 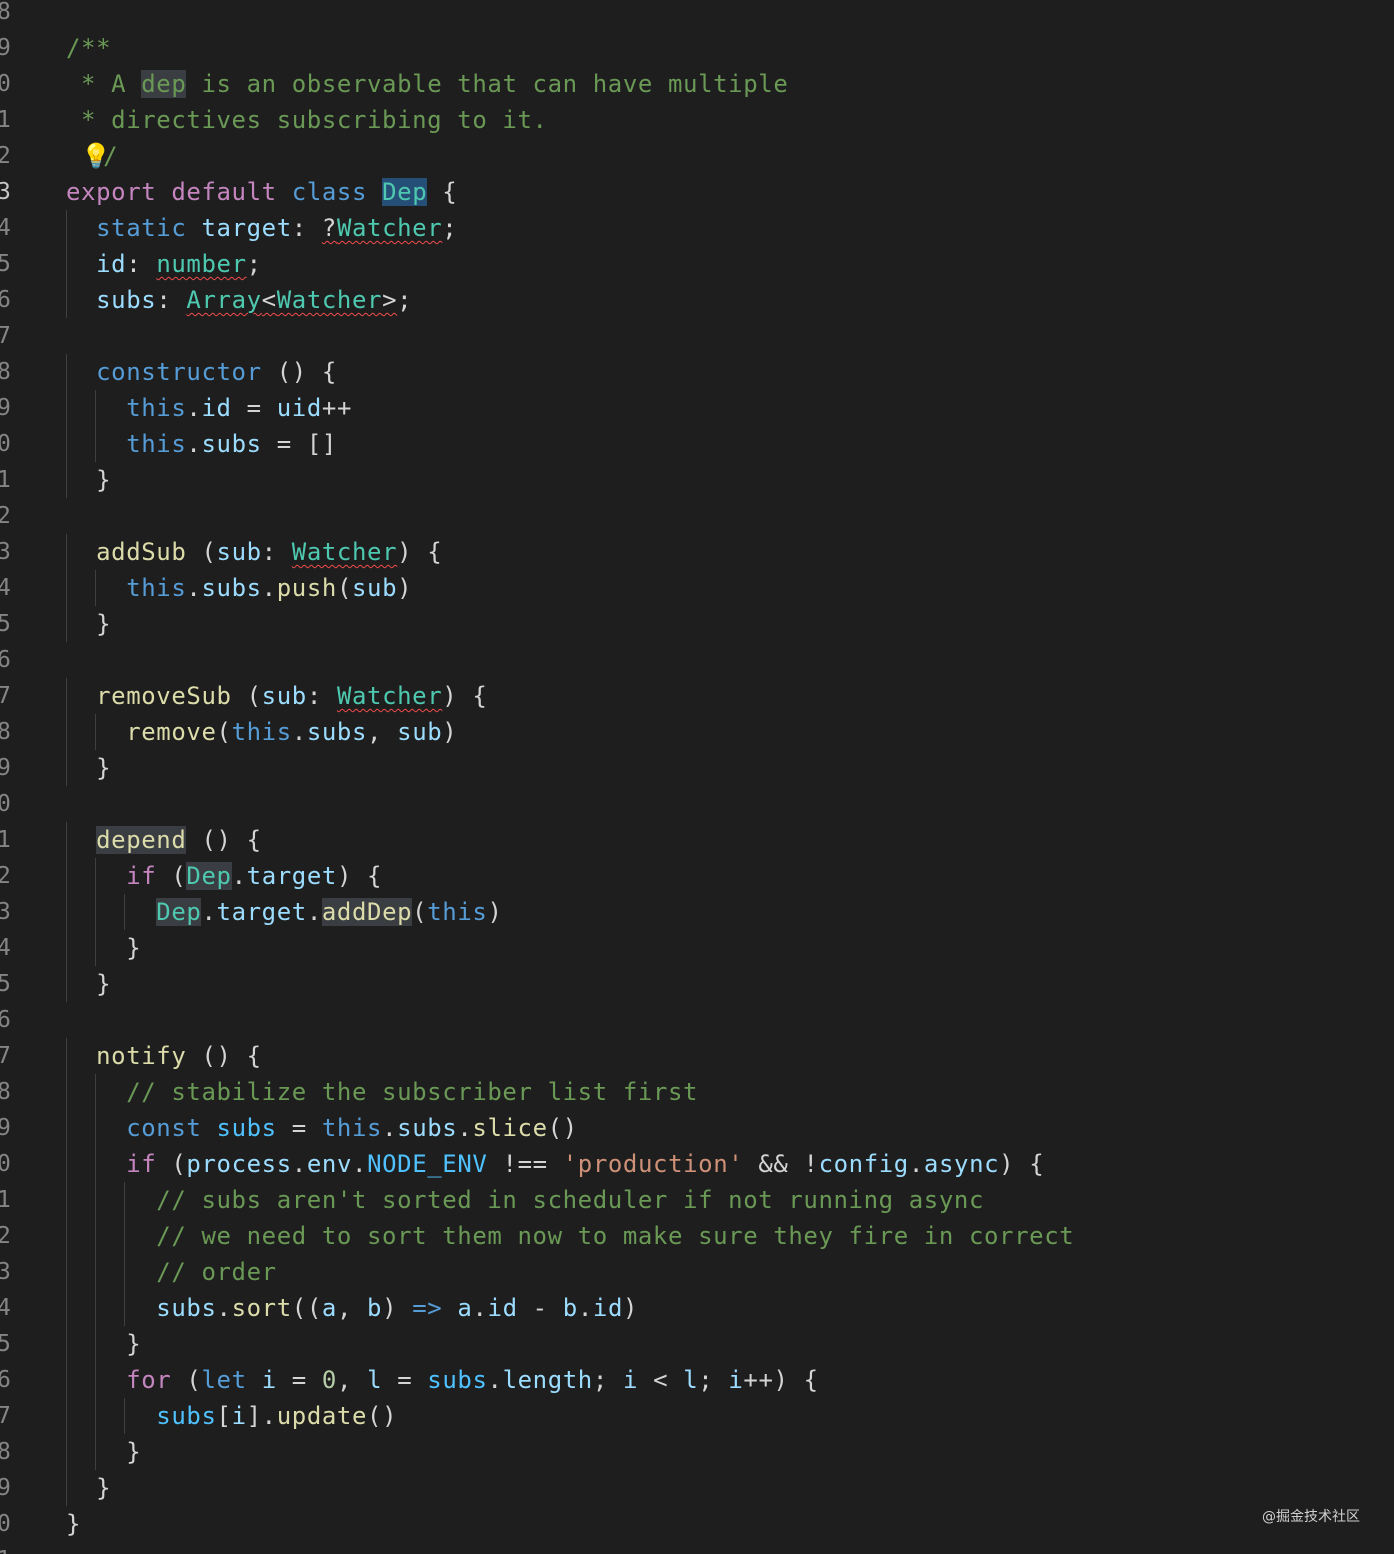 I want to click on code-token: <, so click(x=661, y=1380).